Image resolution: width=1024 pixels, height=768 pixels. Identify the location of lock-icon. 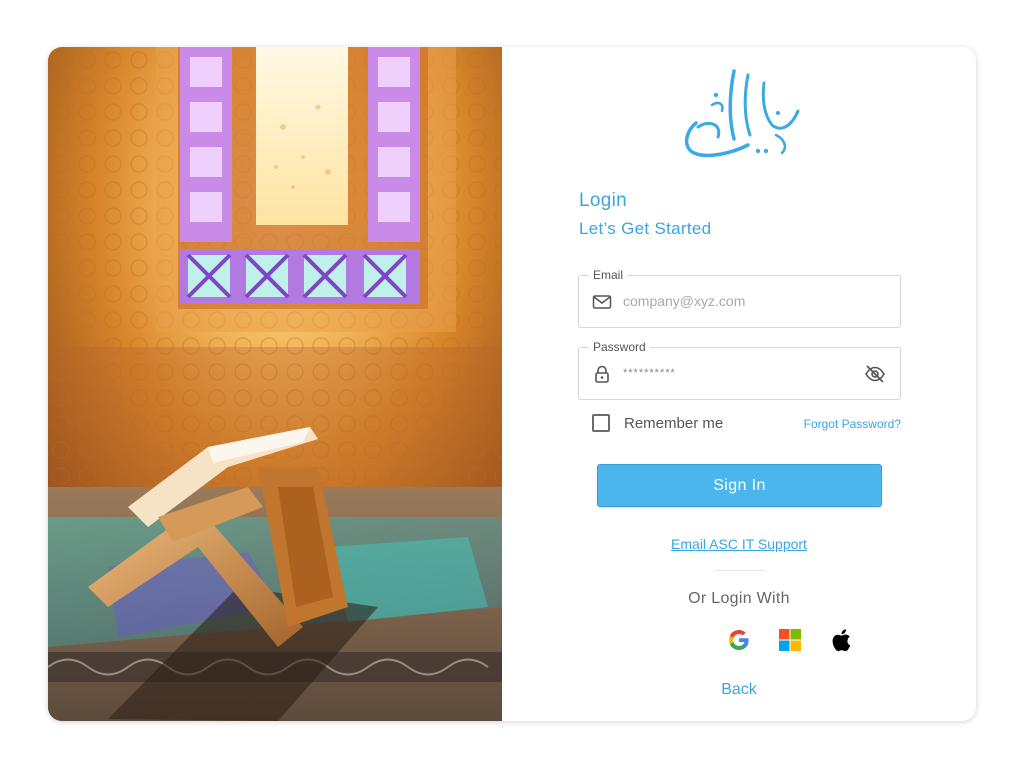
(602, 374).